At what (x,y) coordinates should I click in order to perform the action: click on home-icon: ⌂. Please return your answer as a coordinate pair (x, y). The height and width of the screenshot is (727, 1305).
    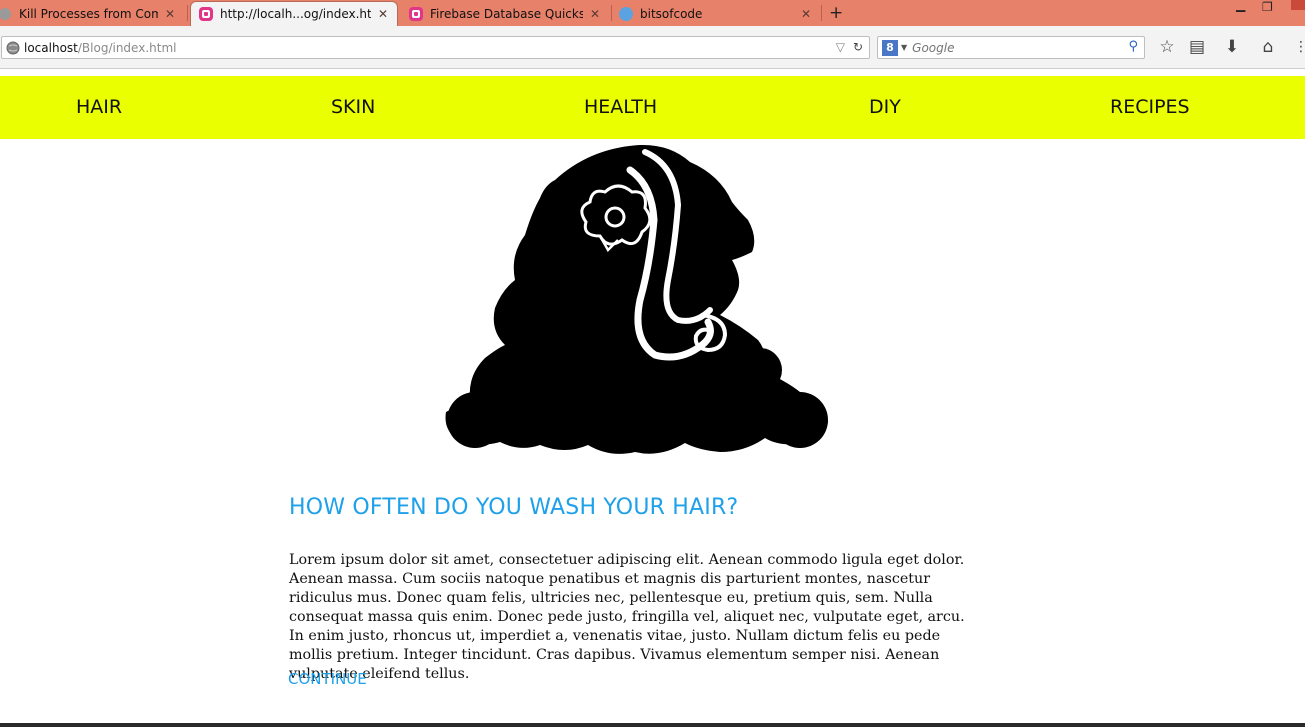
    Looking at the image, I should click on (1268, 47).